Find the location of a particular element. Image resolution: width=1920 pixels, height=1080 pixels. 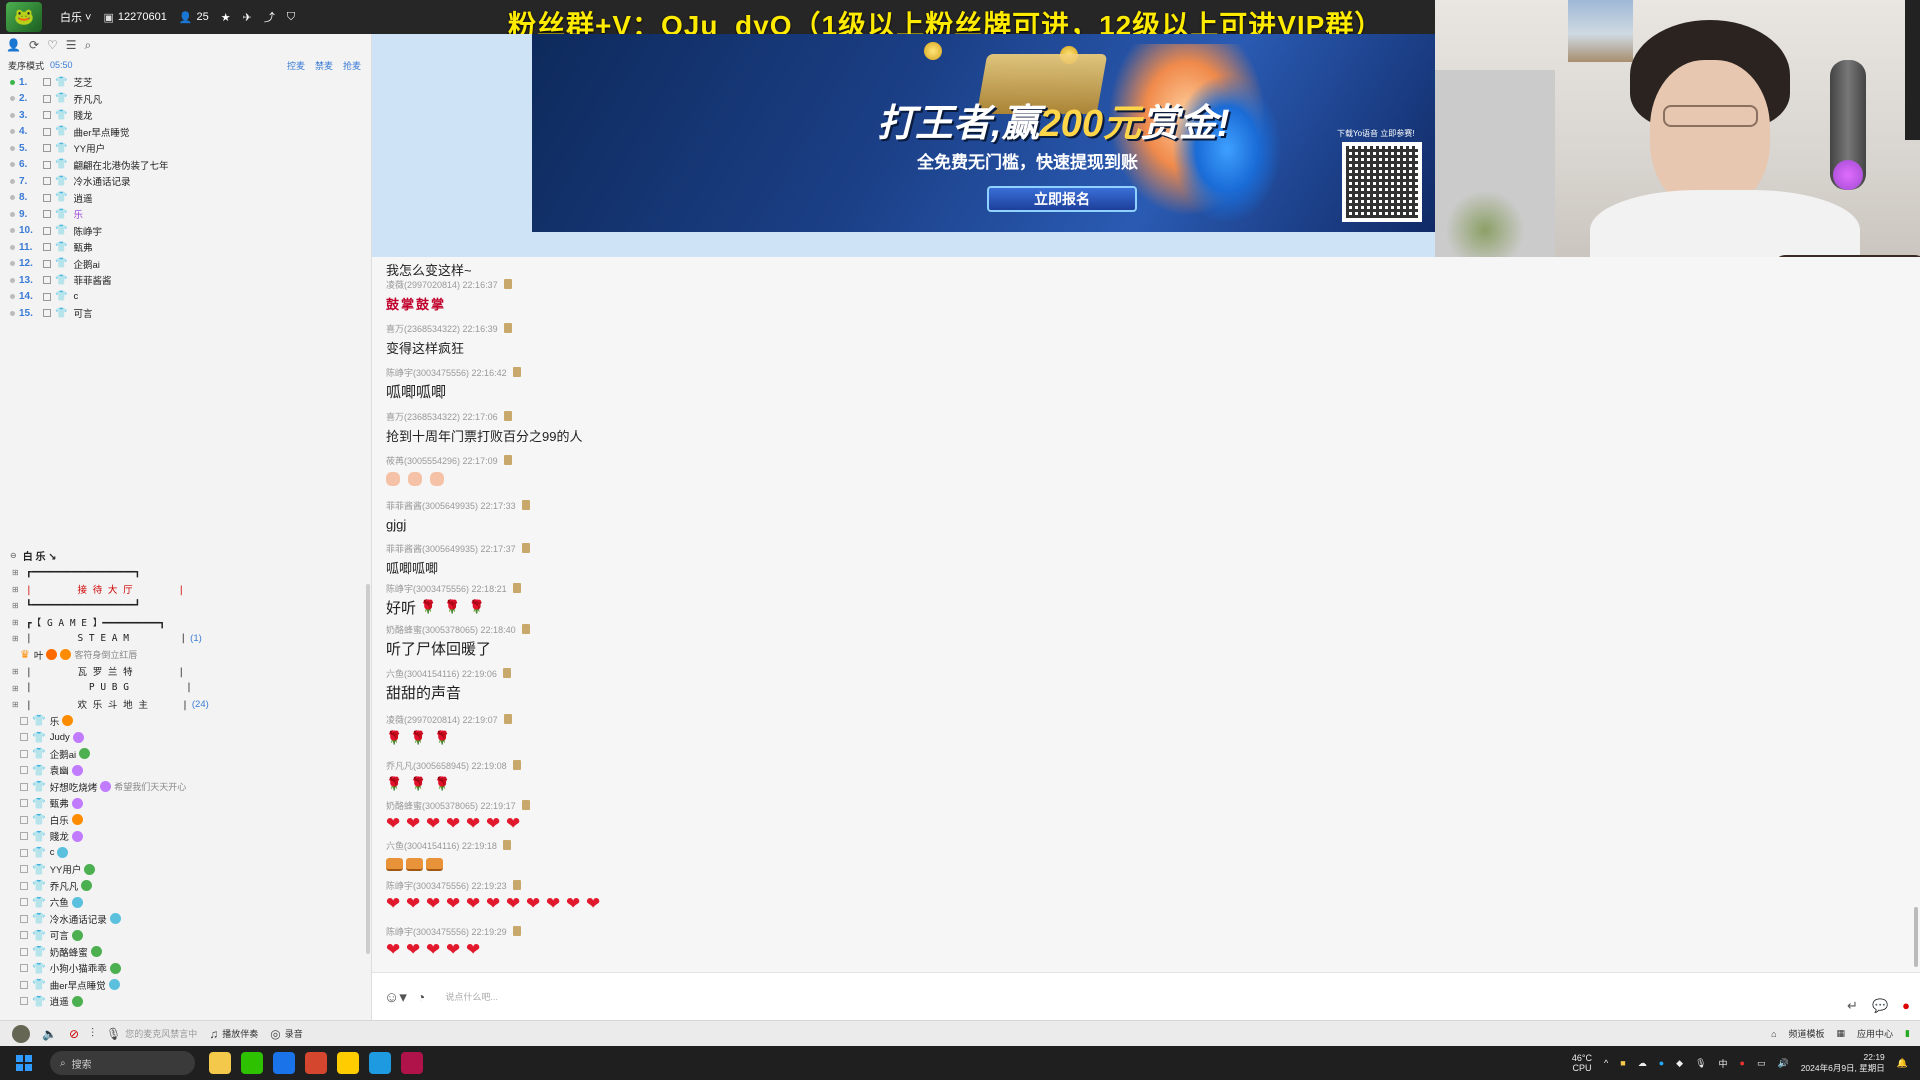

channel-user: 👕 可言 is located at coordinates (183, 935).